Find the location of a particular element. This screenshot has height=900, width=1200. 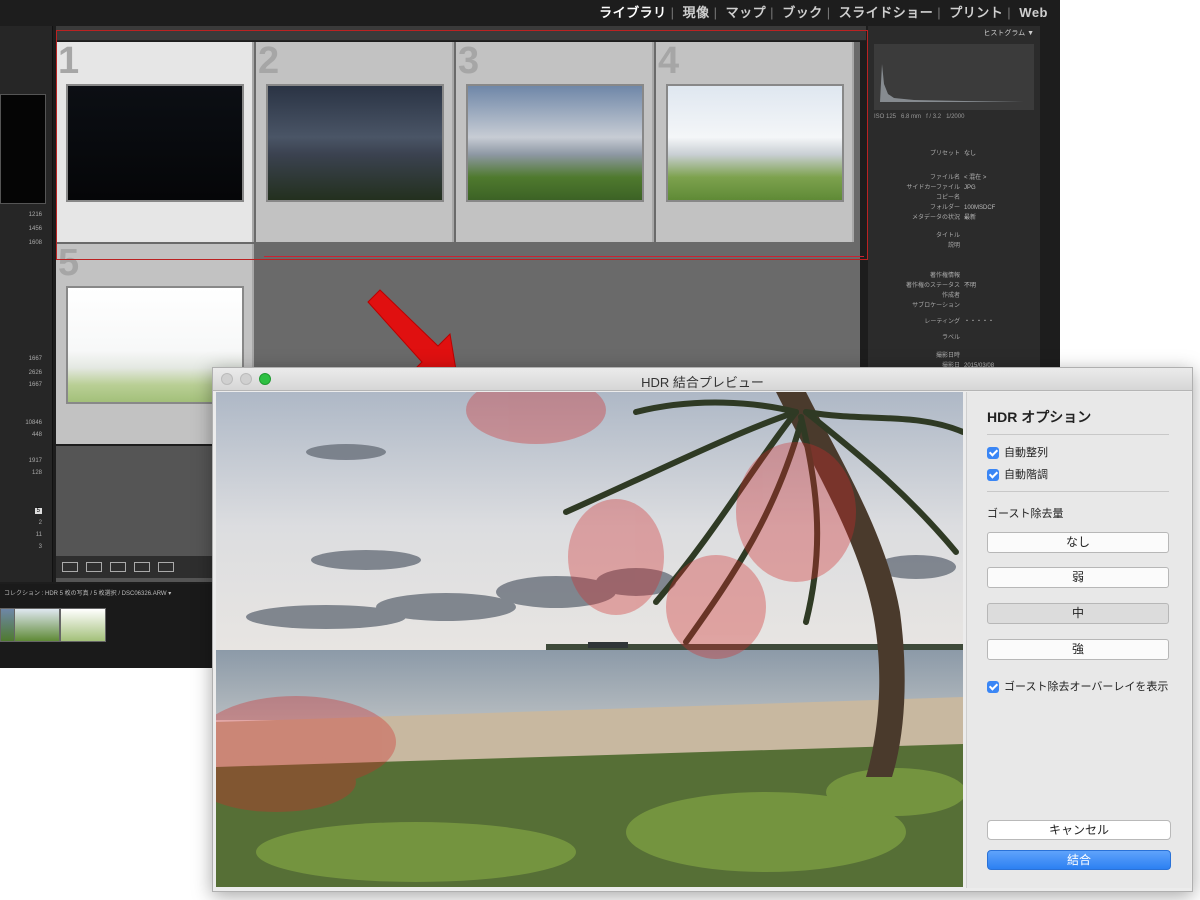

dialog-title: HDR 結合プレビュー is located at coordinates (702, 382).